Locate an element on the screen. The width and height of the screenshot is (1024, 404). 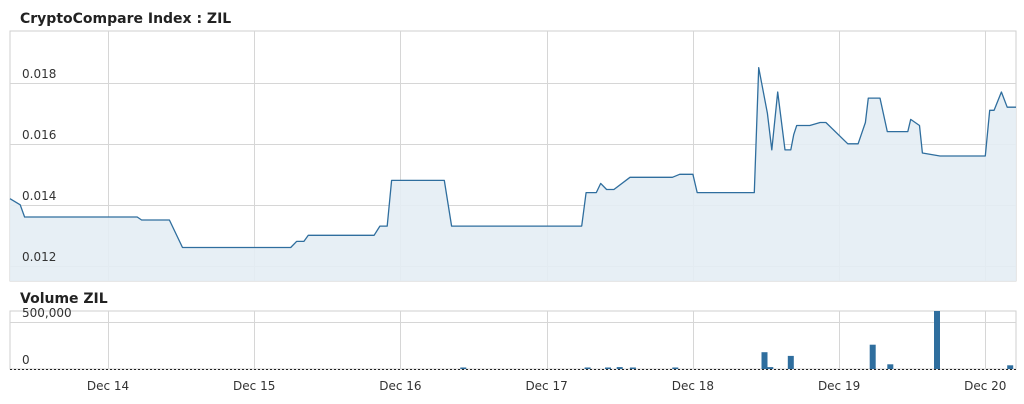
price-y-tick-label: 0.012 is located at coordinates (39, 257).